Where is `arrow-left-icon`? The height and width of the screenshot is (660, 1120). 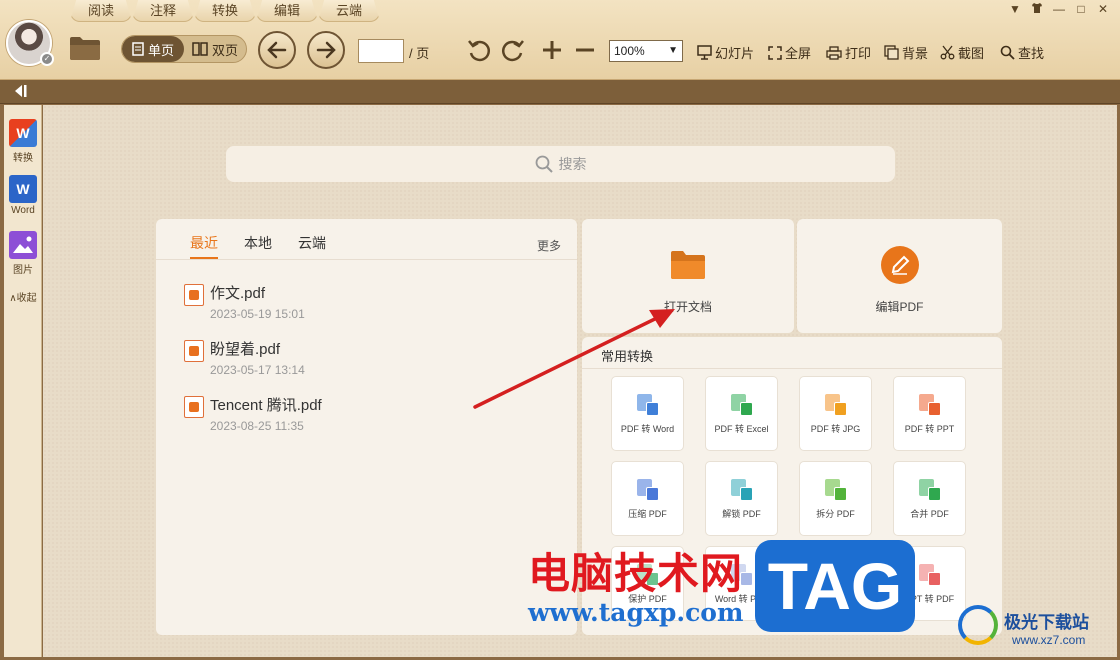
arrow-left-icon is located at coordinates (277, 50).